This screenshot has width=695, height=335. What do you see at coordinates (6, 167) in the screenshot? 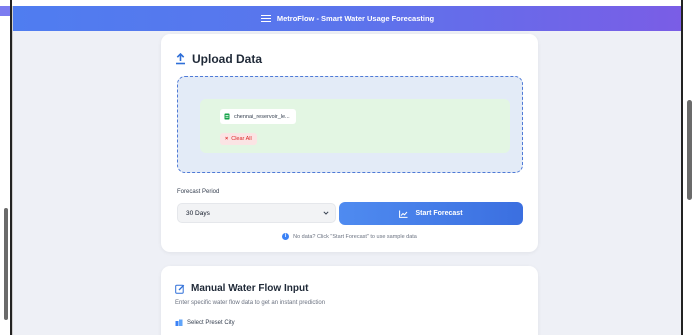
I see `left-scrollbar` at bounding box center [6, 167].